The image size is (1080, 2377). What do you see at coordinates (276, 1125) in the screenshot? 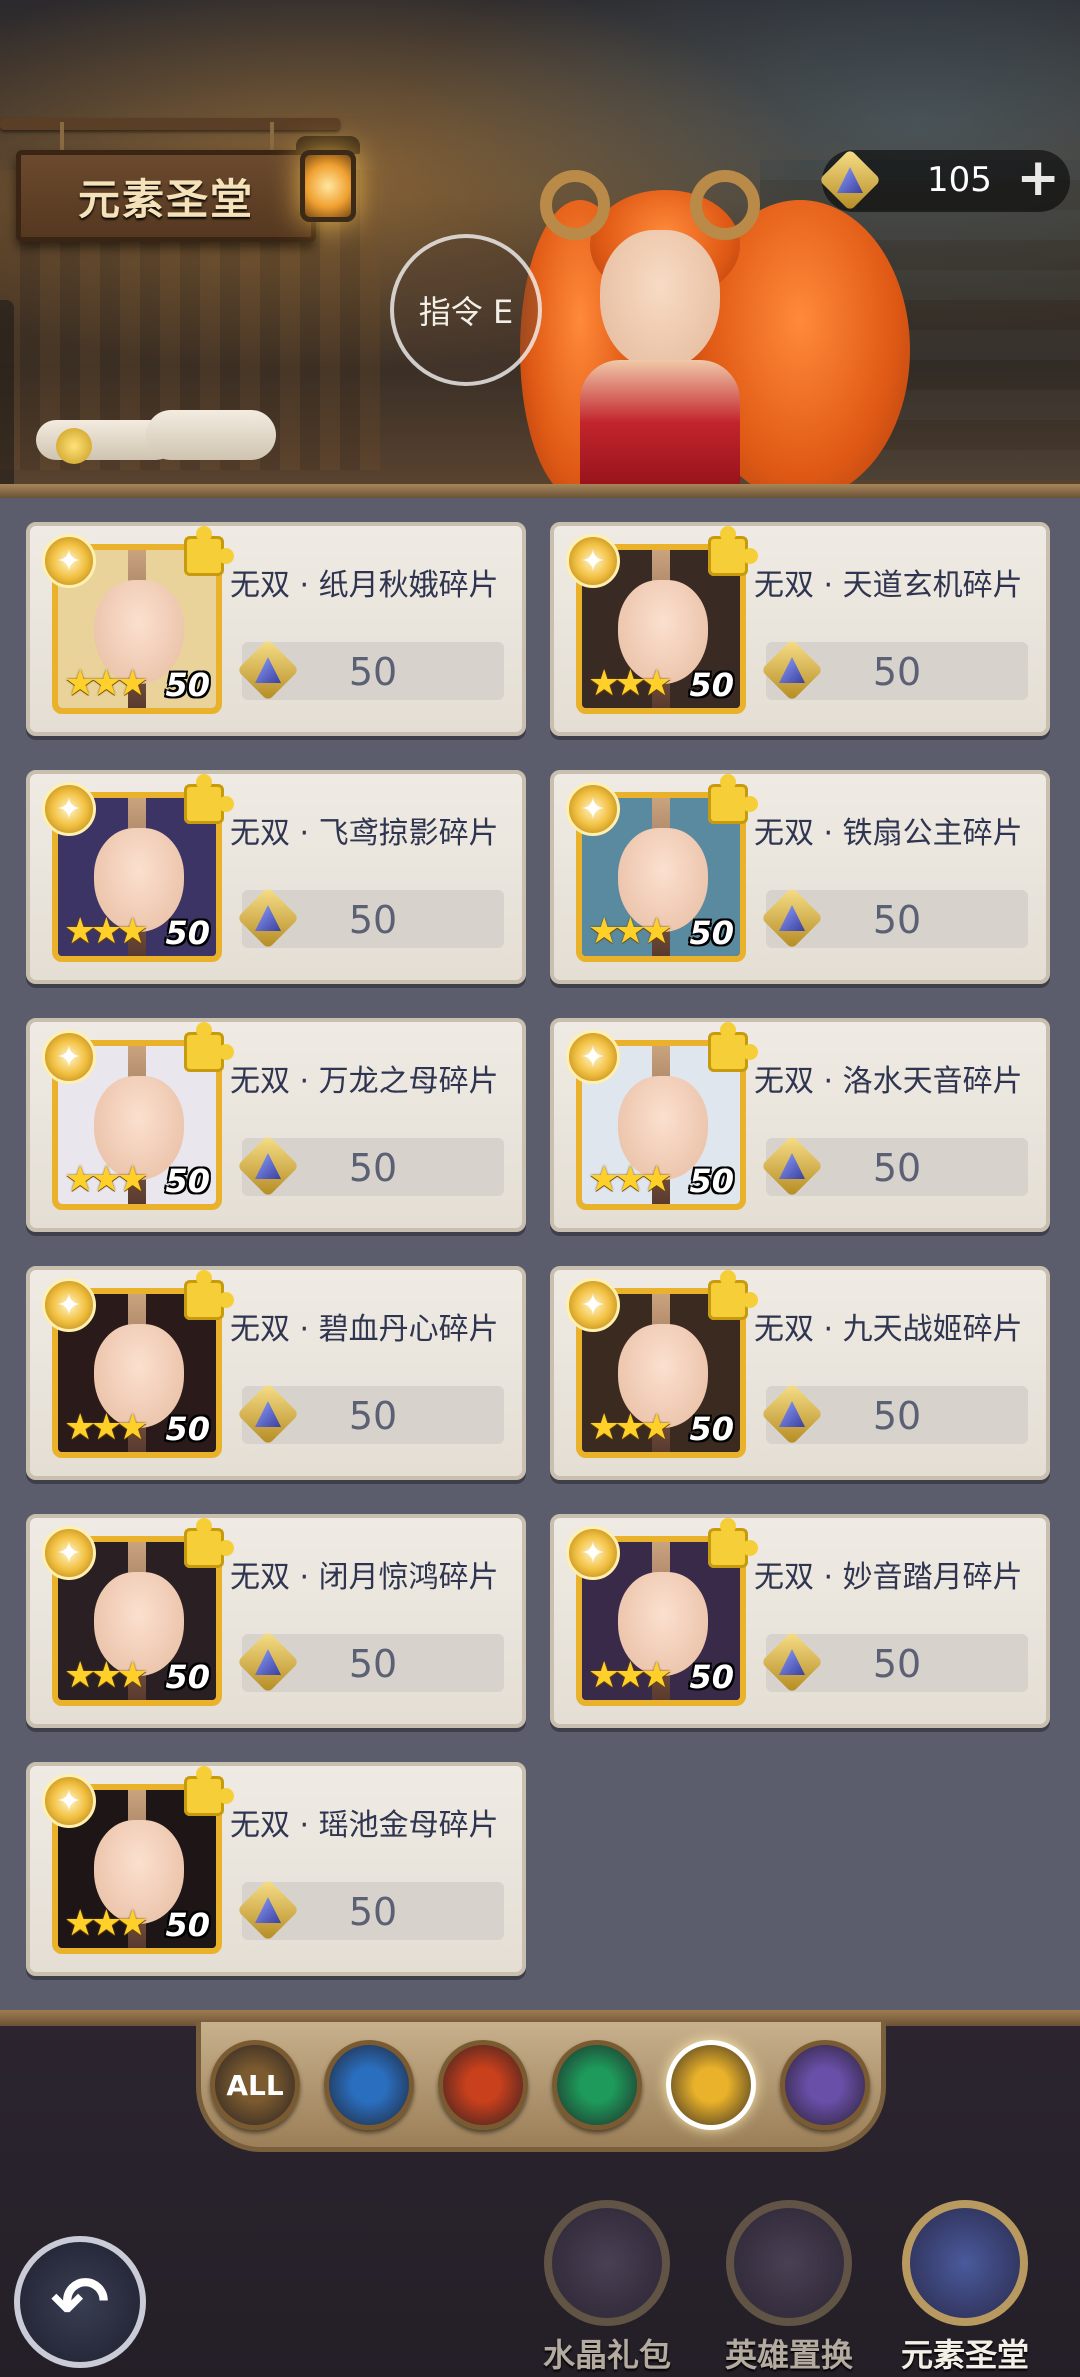
I see `shop-item-card: ★★★ 50 ✦ 无双 · 万龙之母碎片 50` at bounding box center [276, 1125].